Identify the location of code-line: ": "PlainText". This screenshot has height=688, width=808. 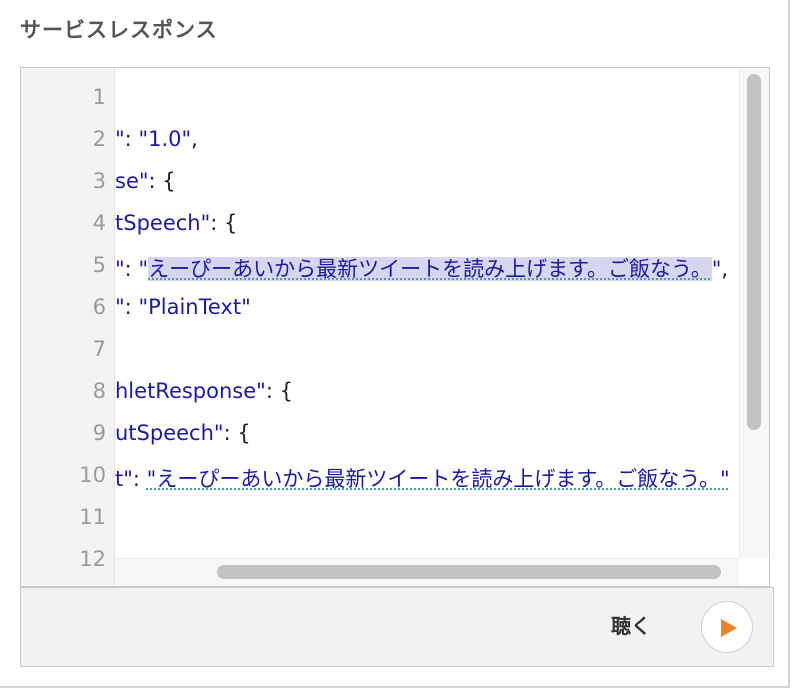
(183, 307).